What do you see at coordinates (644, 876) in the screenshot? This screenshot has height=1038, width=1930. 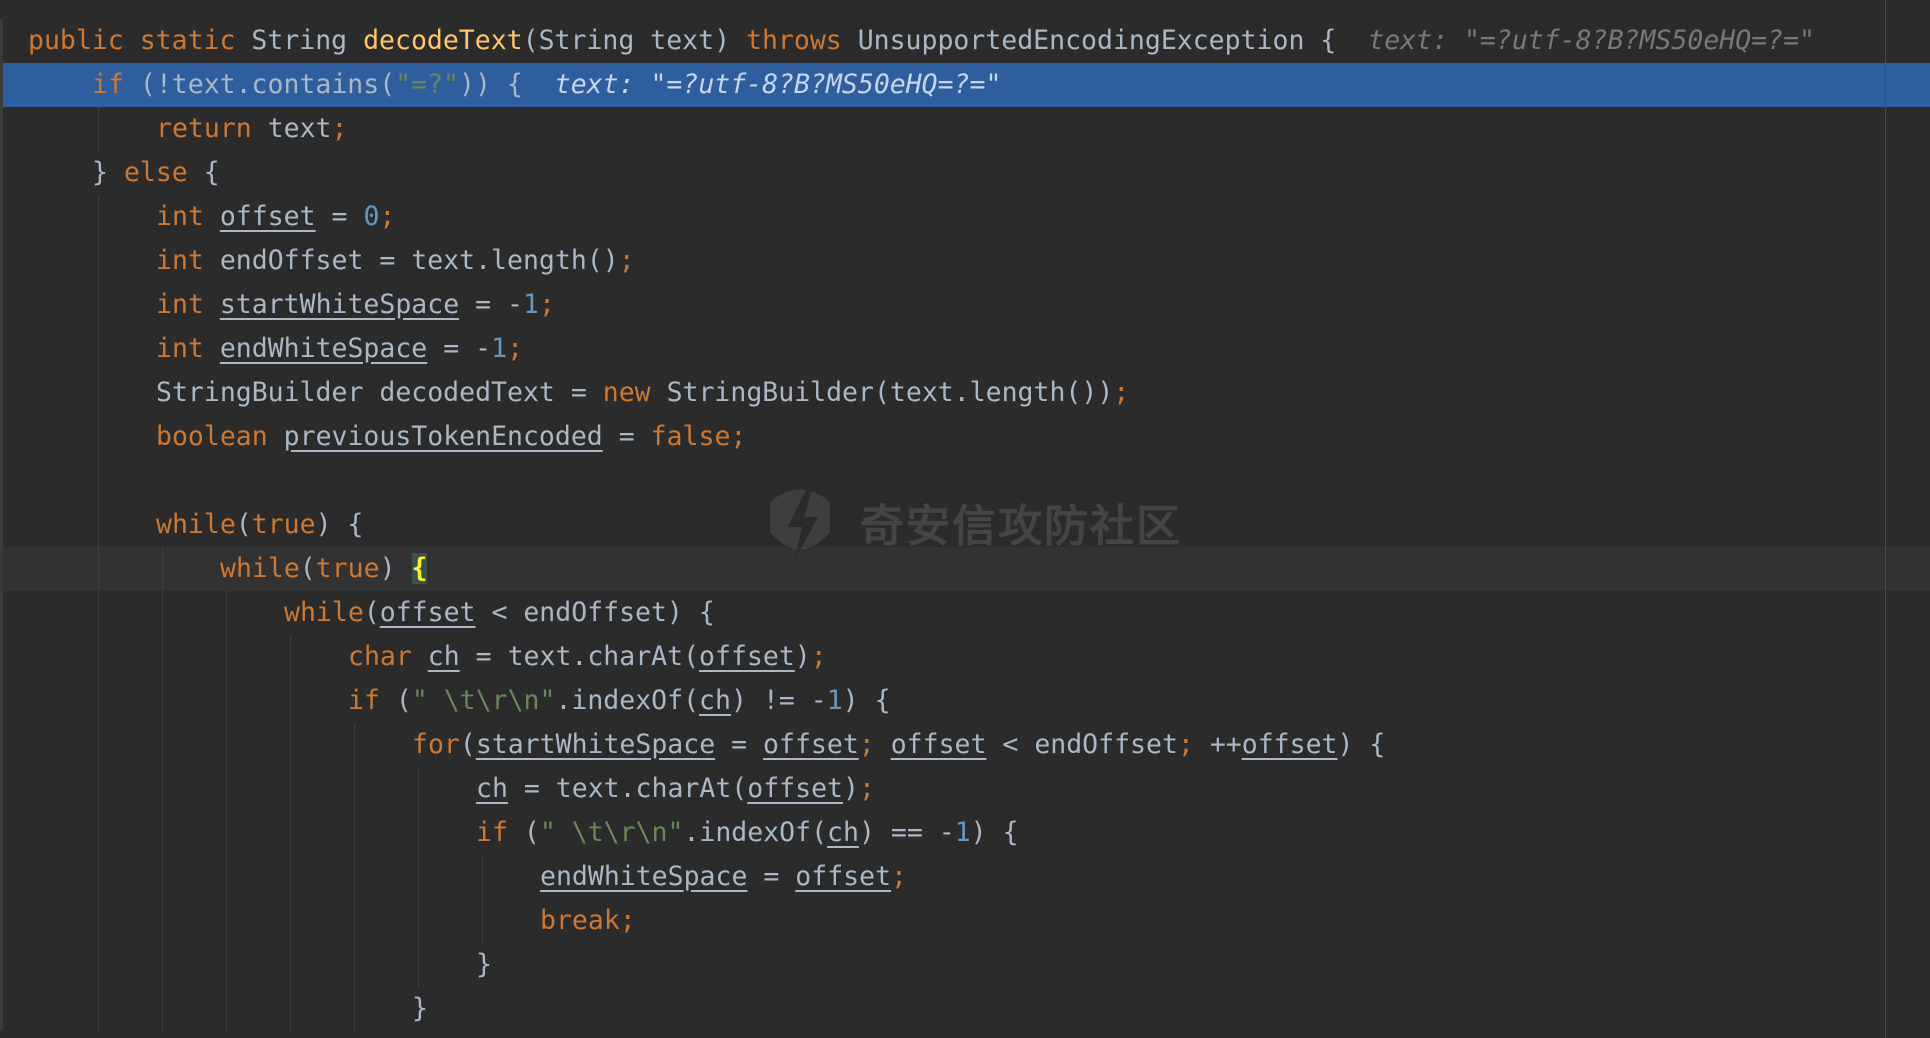 I see `code-token: endWhiteSpace` at bounding box center [644, 876].